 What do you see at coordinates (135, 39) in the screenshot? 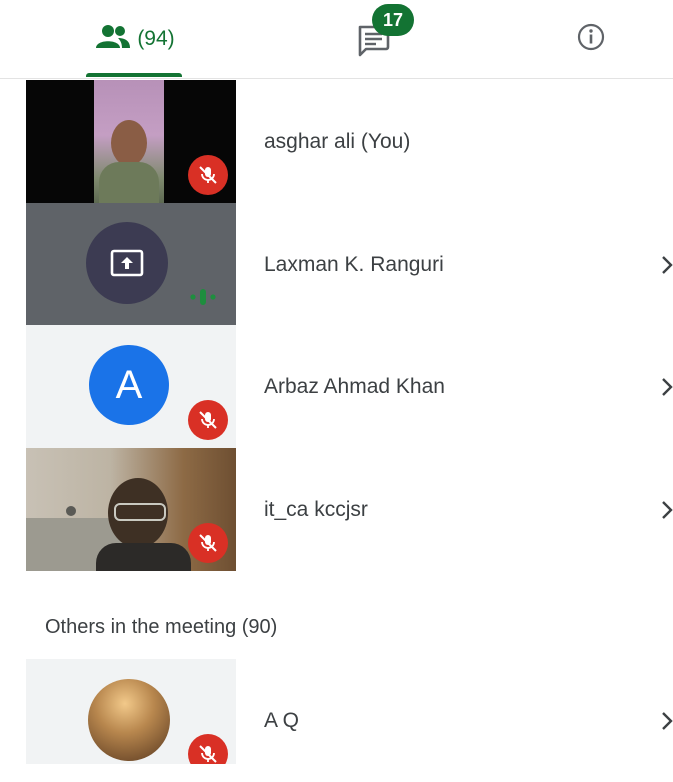
I see `tab-people: (94)` at bounding box center [135, 39].